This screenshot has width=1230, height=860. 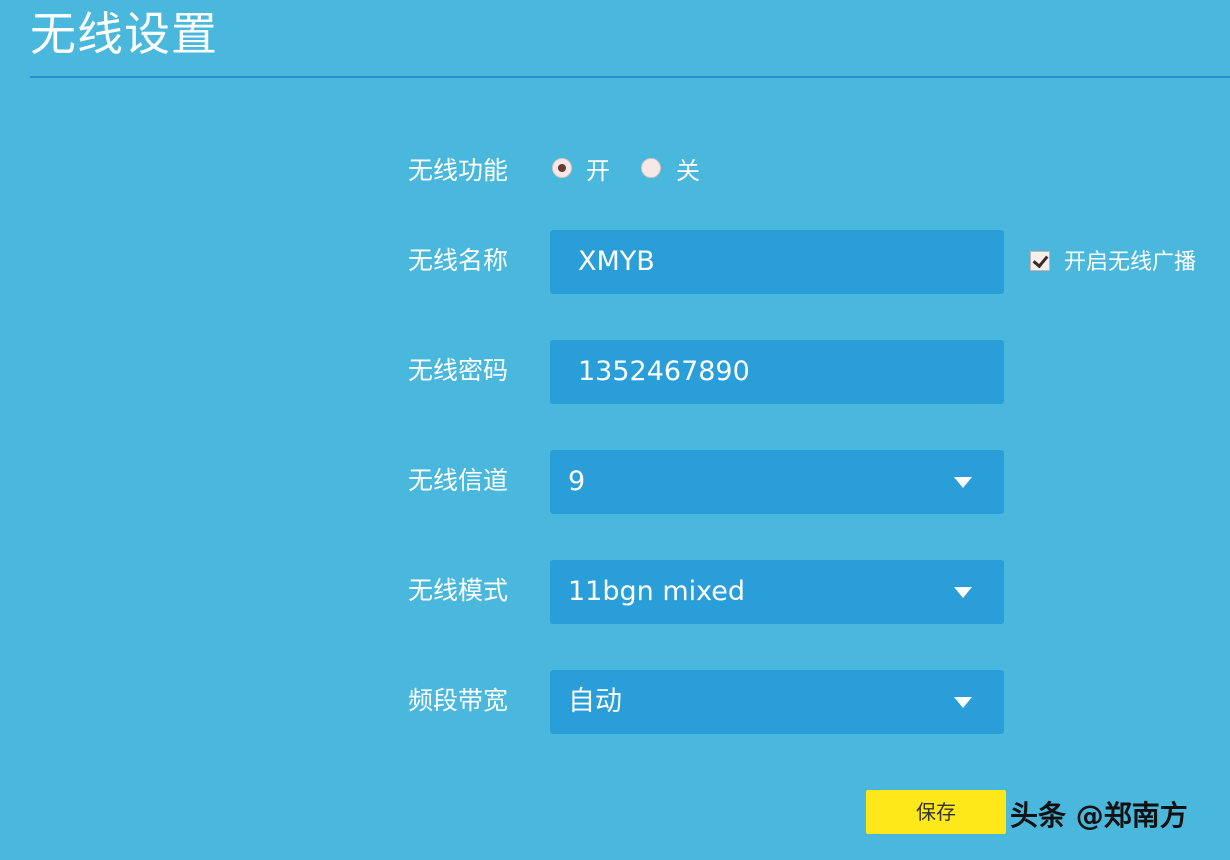 I want to click on bandwidth-value: 自动, so click(x=595, y=701).